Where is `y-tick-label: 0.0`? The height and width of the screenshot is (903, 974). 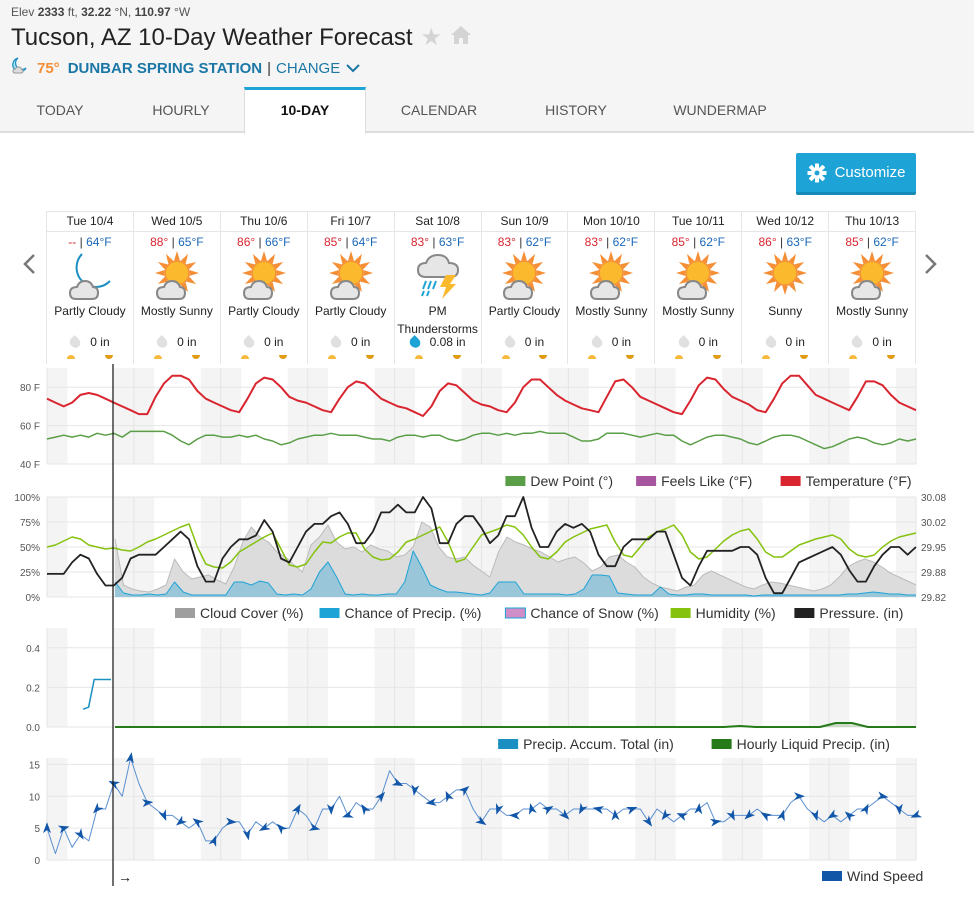 y-tick-label: 0.0 is located at coordinates (33, 728).